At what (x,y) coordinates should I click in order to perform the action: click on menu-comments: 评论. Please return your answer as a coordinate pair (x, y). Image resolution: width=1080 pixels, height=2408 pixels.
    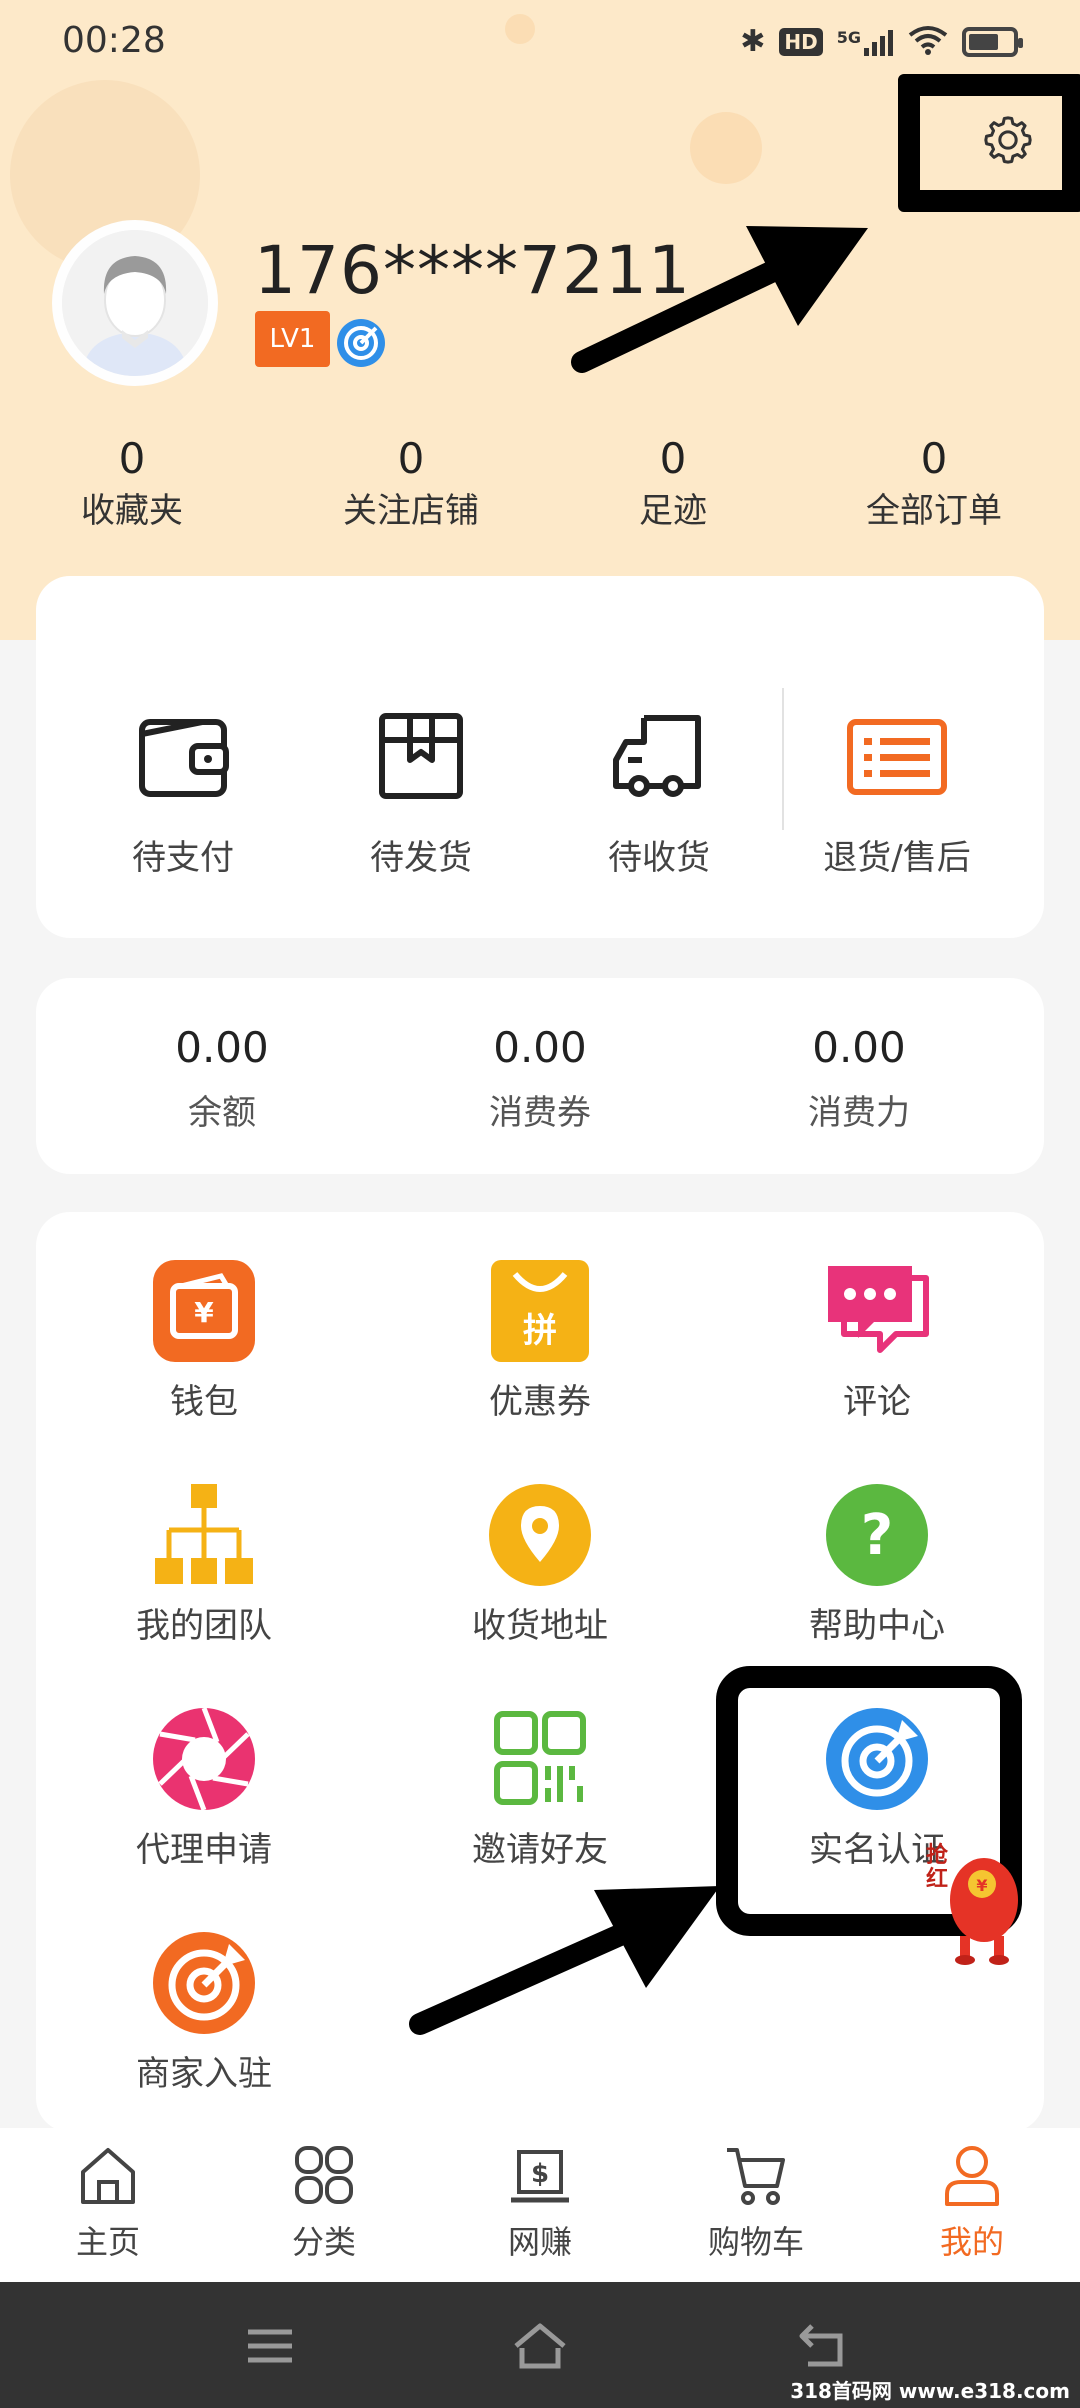
    Looking at the image, I should click on (877, 1342).